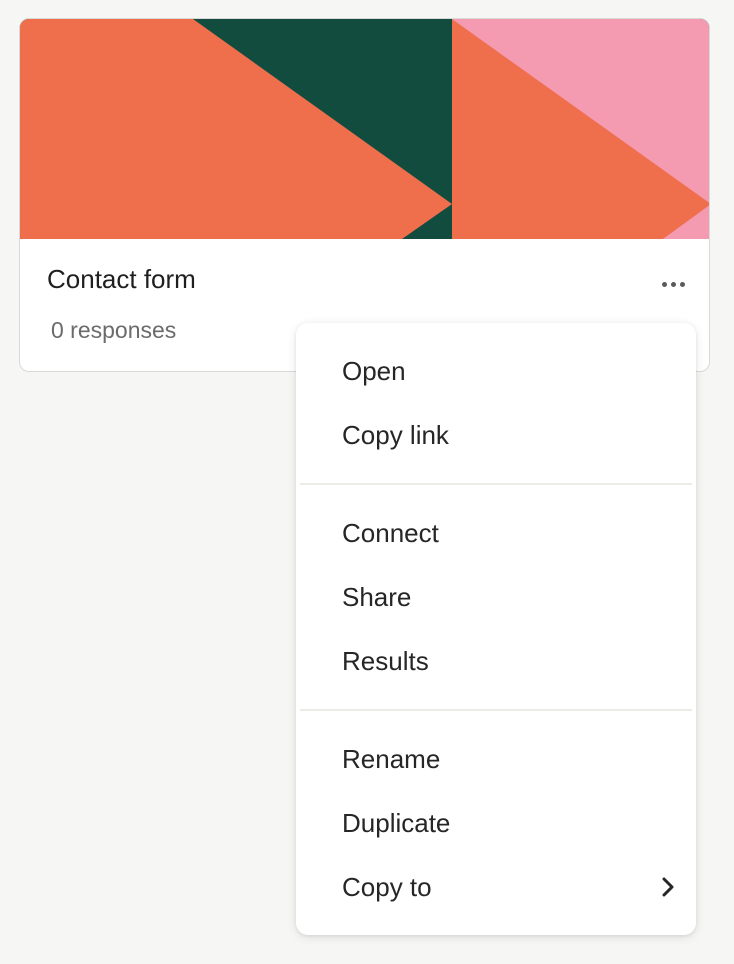 Image resolution: width=734 pixels, height=964 pixels. I want to click on menu-item-copy-link: Copy link, so click(496, 435).